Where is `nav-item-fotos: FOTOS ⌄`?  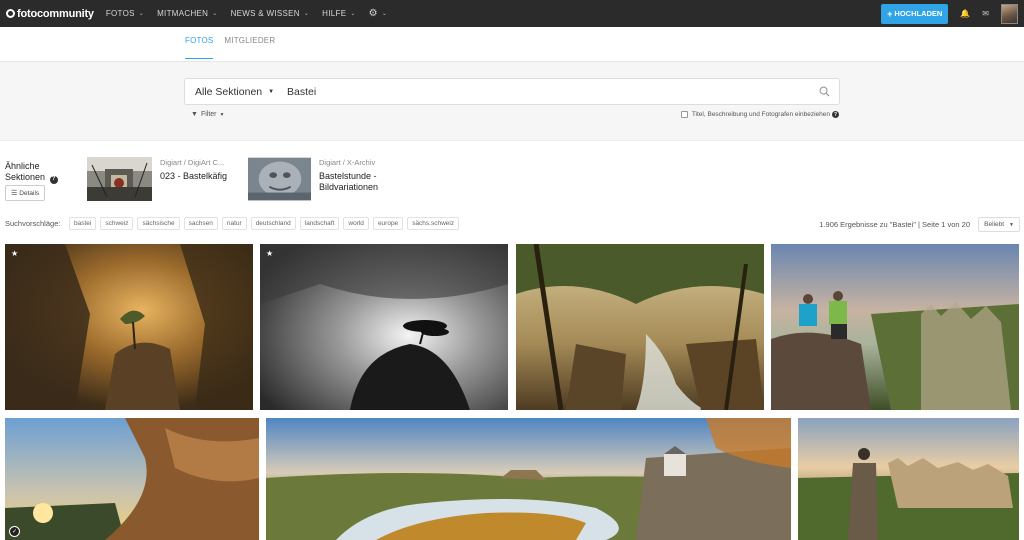 nav-item-fotos: FOTOS ⌄ is located at coordinates (125, 13).